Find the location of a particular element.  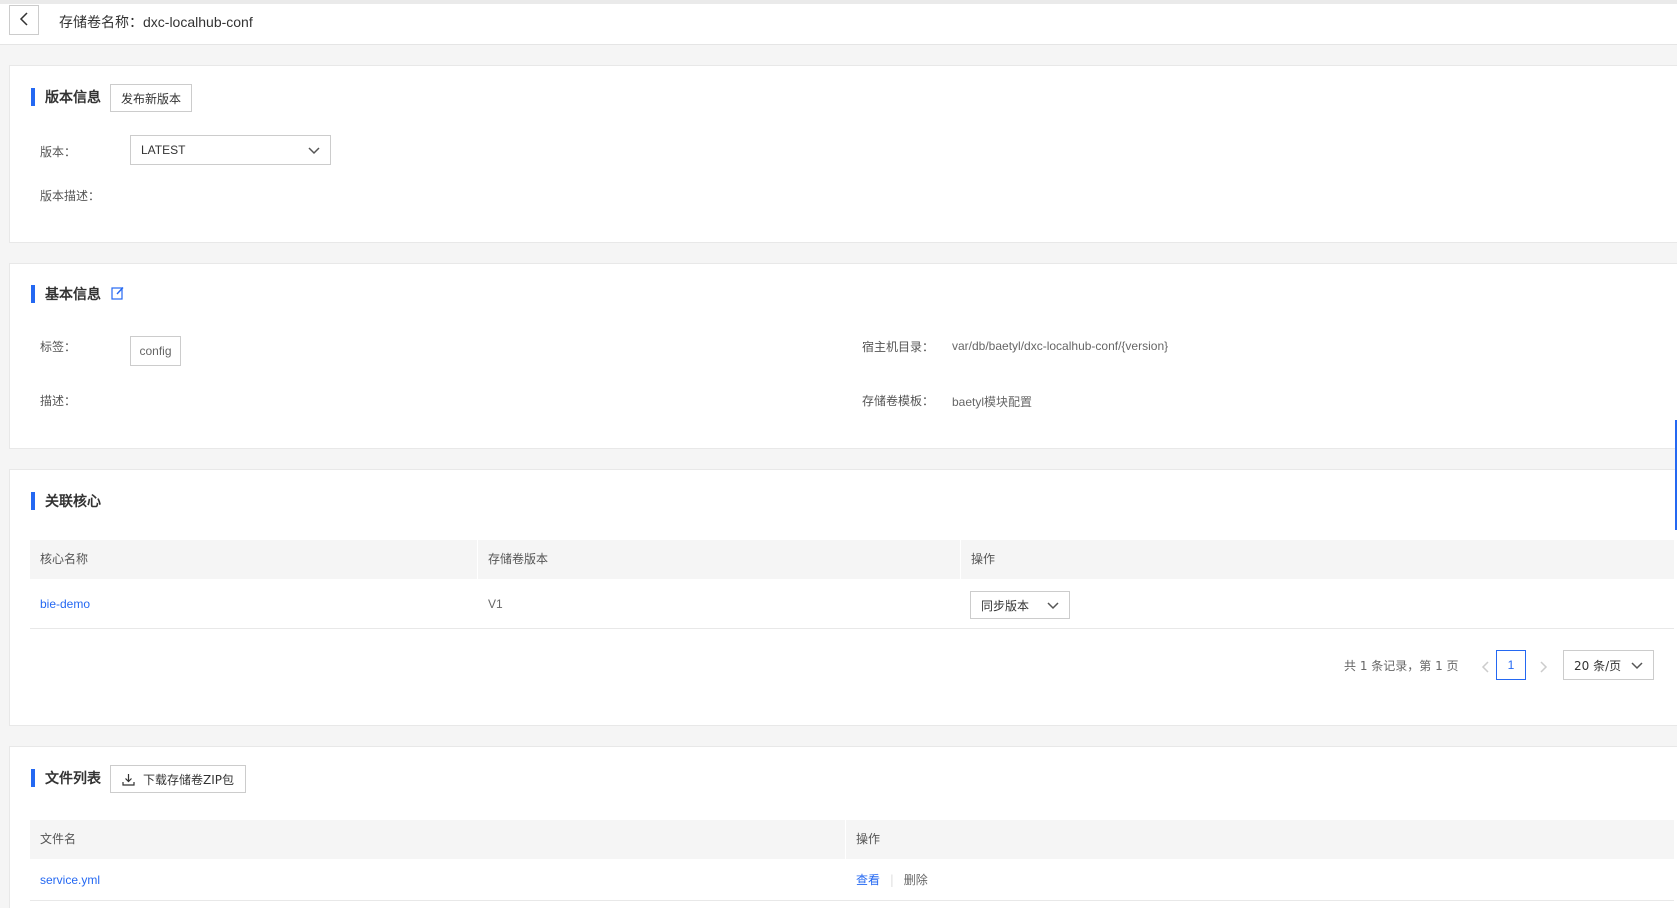

page-title-value: dxc-localhub-conf is located at coordinates (198, 22).